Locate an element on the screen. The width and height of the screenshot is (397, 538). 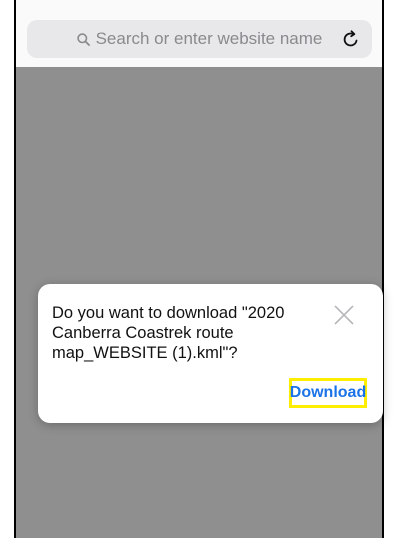
download-button: Download is located at coordinates (328, 393).